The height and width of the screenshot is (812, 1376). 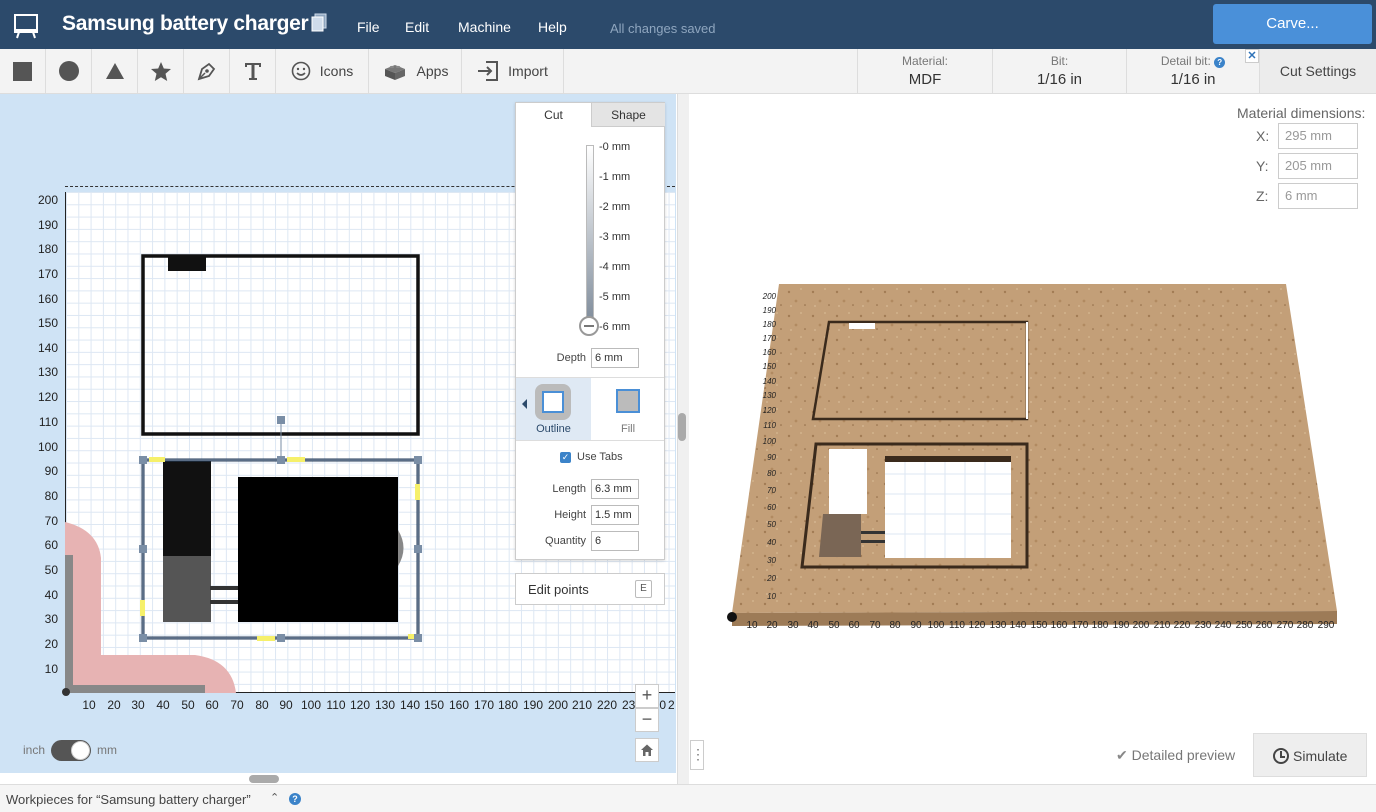 I want to click on x3d-tick: 40, so click(x=813, y=625).